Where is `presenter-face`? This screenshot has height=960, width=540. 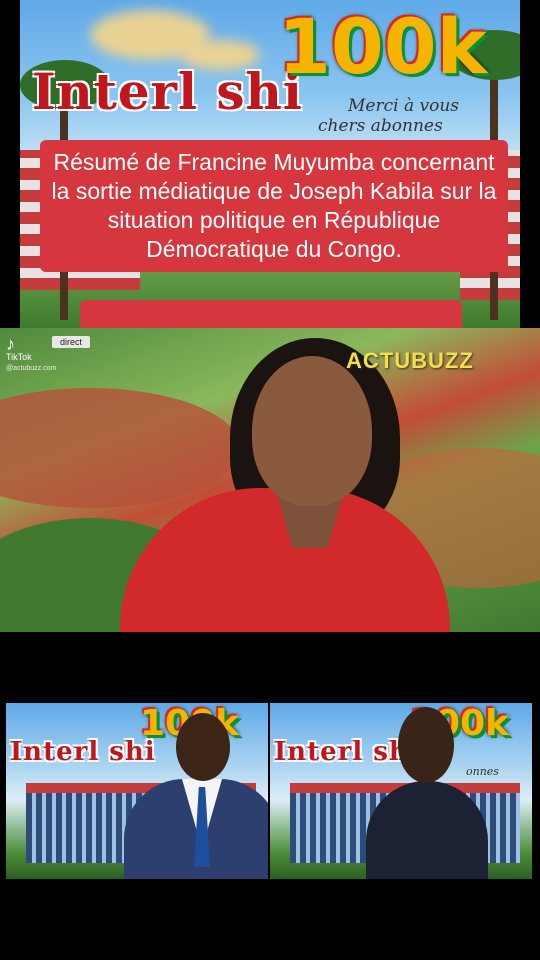 presenter-face is located at coordinates (312, 431).